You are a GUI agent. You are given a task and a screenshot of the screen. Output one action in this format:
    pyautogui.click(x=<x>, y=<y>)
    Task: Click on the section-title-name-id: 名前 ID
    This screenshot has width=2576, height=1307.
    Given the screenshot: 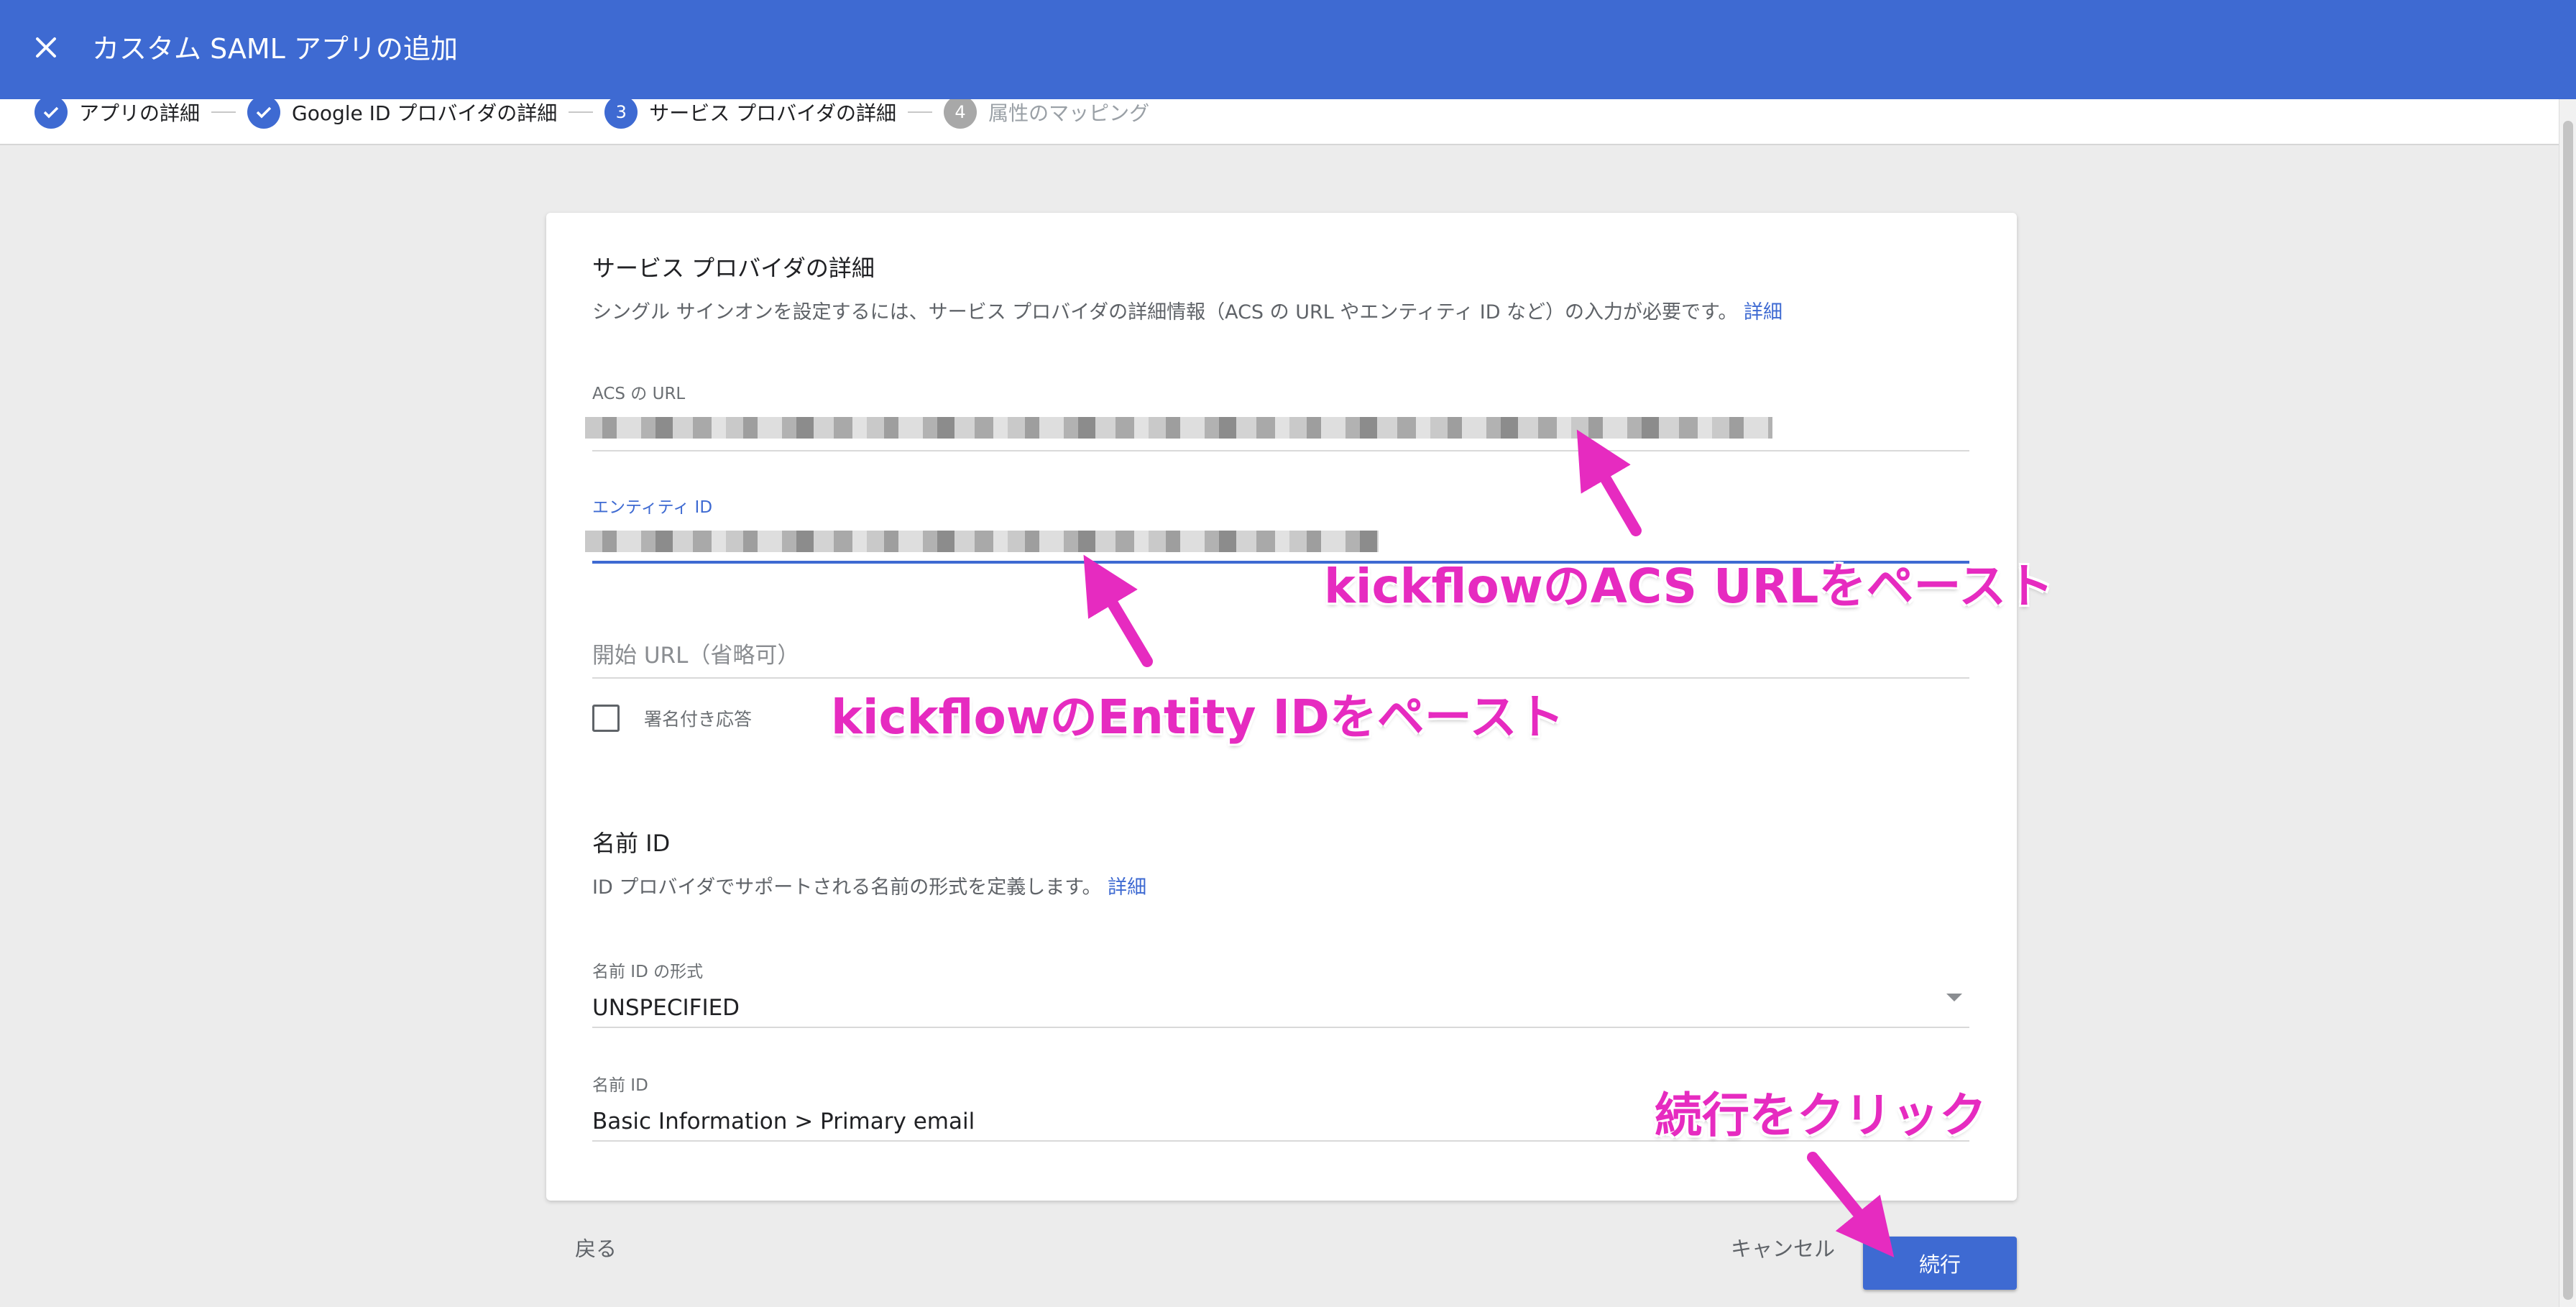 What is the action you would take?
    pyautogui.click(x=631, y=843)
    